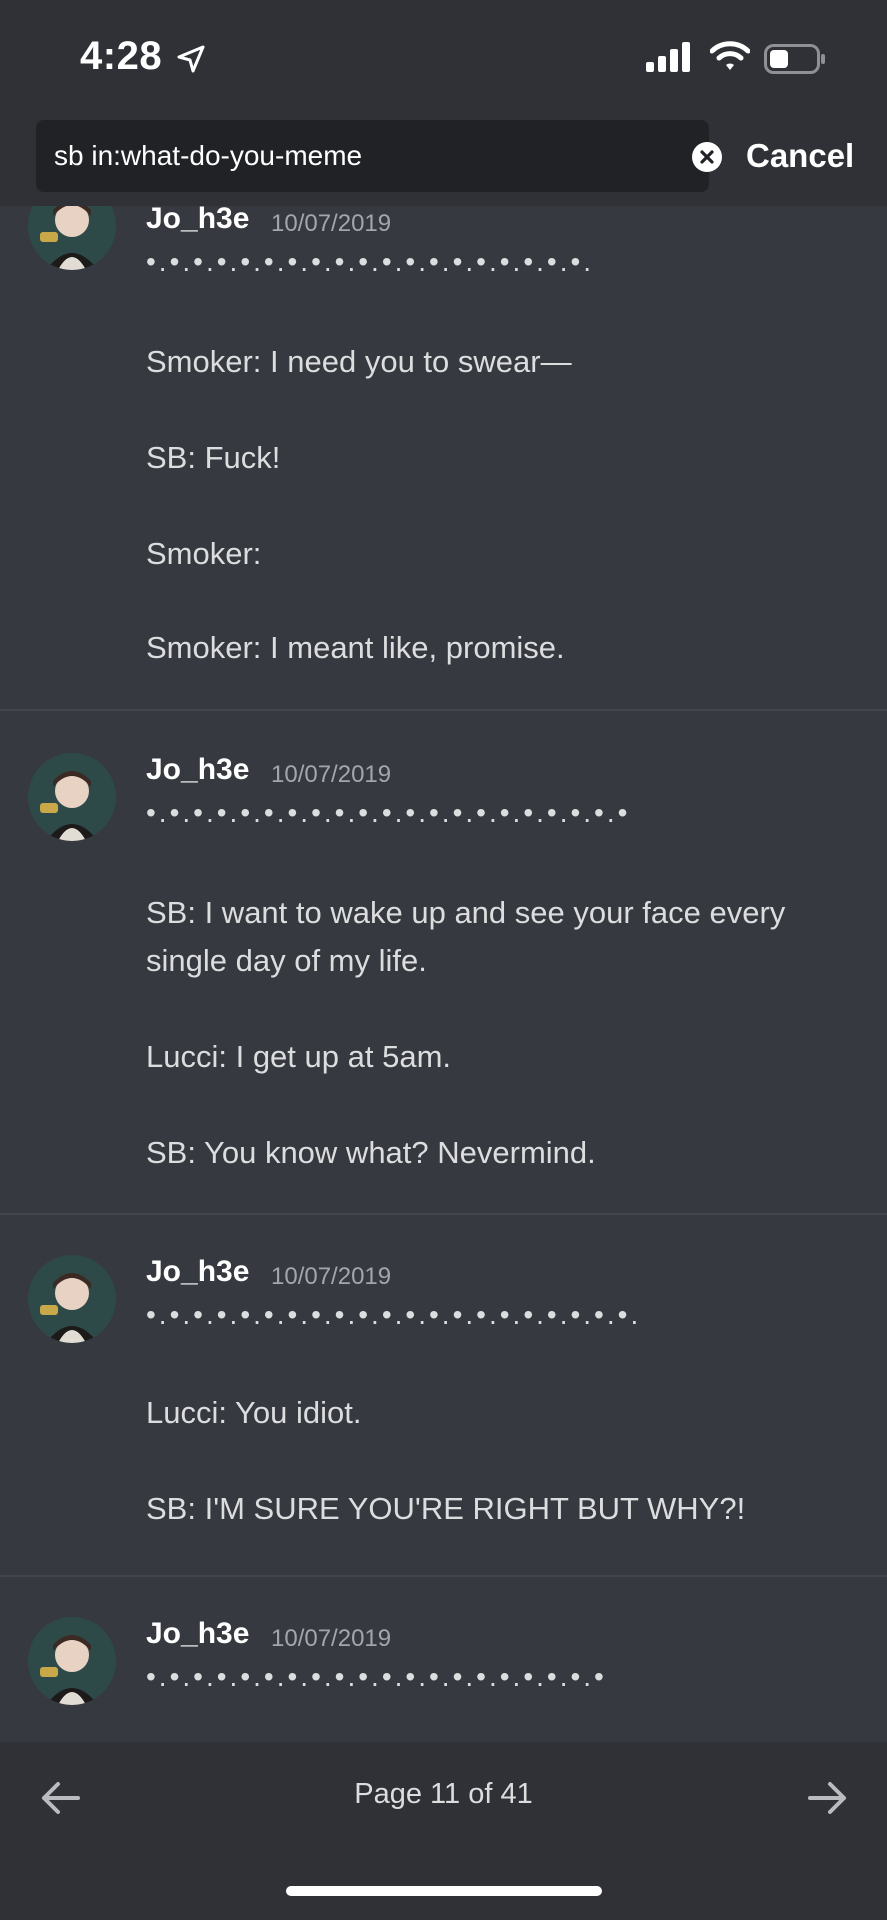  I want to click on message-line: Lucci: You idiot., so click(254, 1412).